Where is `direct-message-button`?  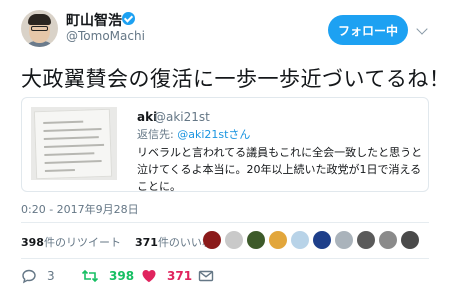
direct-message-button is located at coordinates (206, 276).